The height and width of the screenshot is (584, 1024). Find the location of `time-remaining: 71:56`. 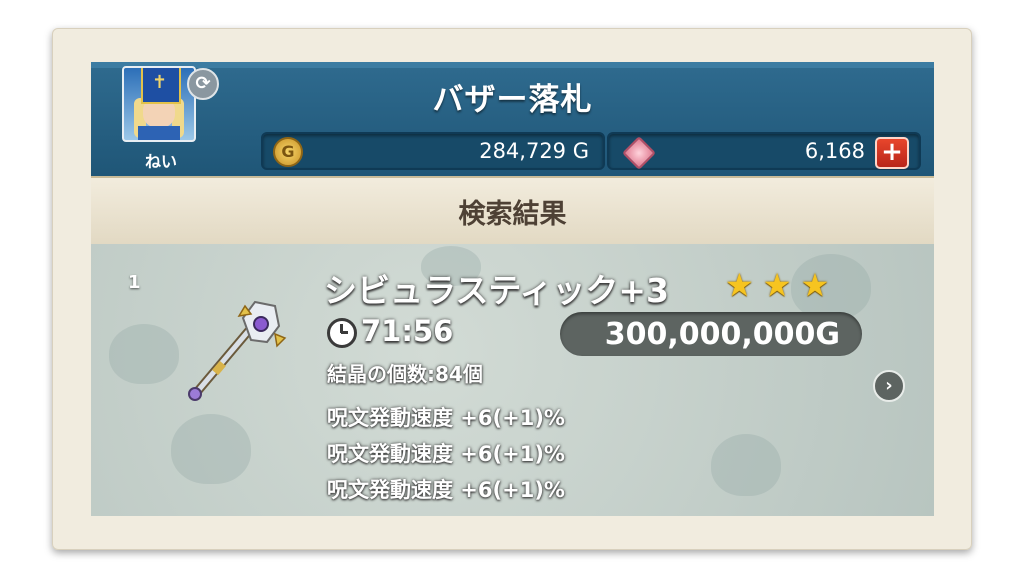

time-remaining: 71:56 is located at coordinates (407, 331).